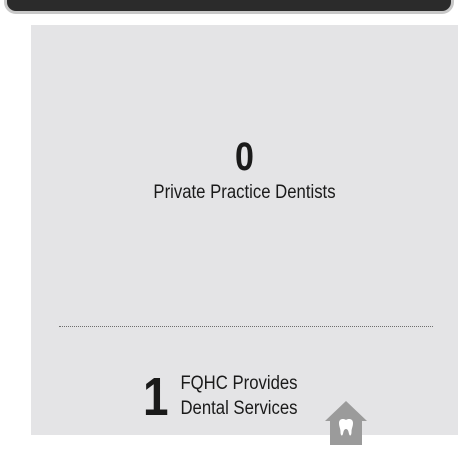 The height and width of the screenshot is (462, 458). Describe the element at coordinates (239, 383) in the screenshot. I see `fqhc-label-line-1: FQHC Provides` at that location.